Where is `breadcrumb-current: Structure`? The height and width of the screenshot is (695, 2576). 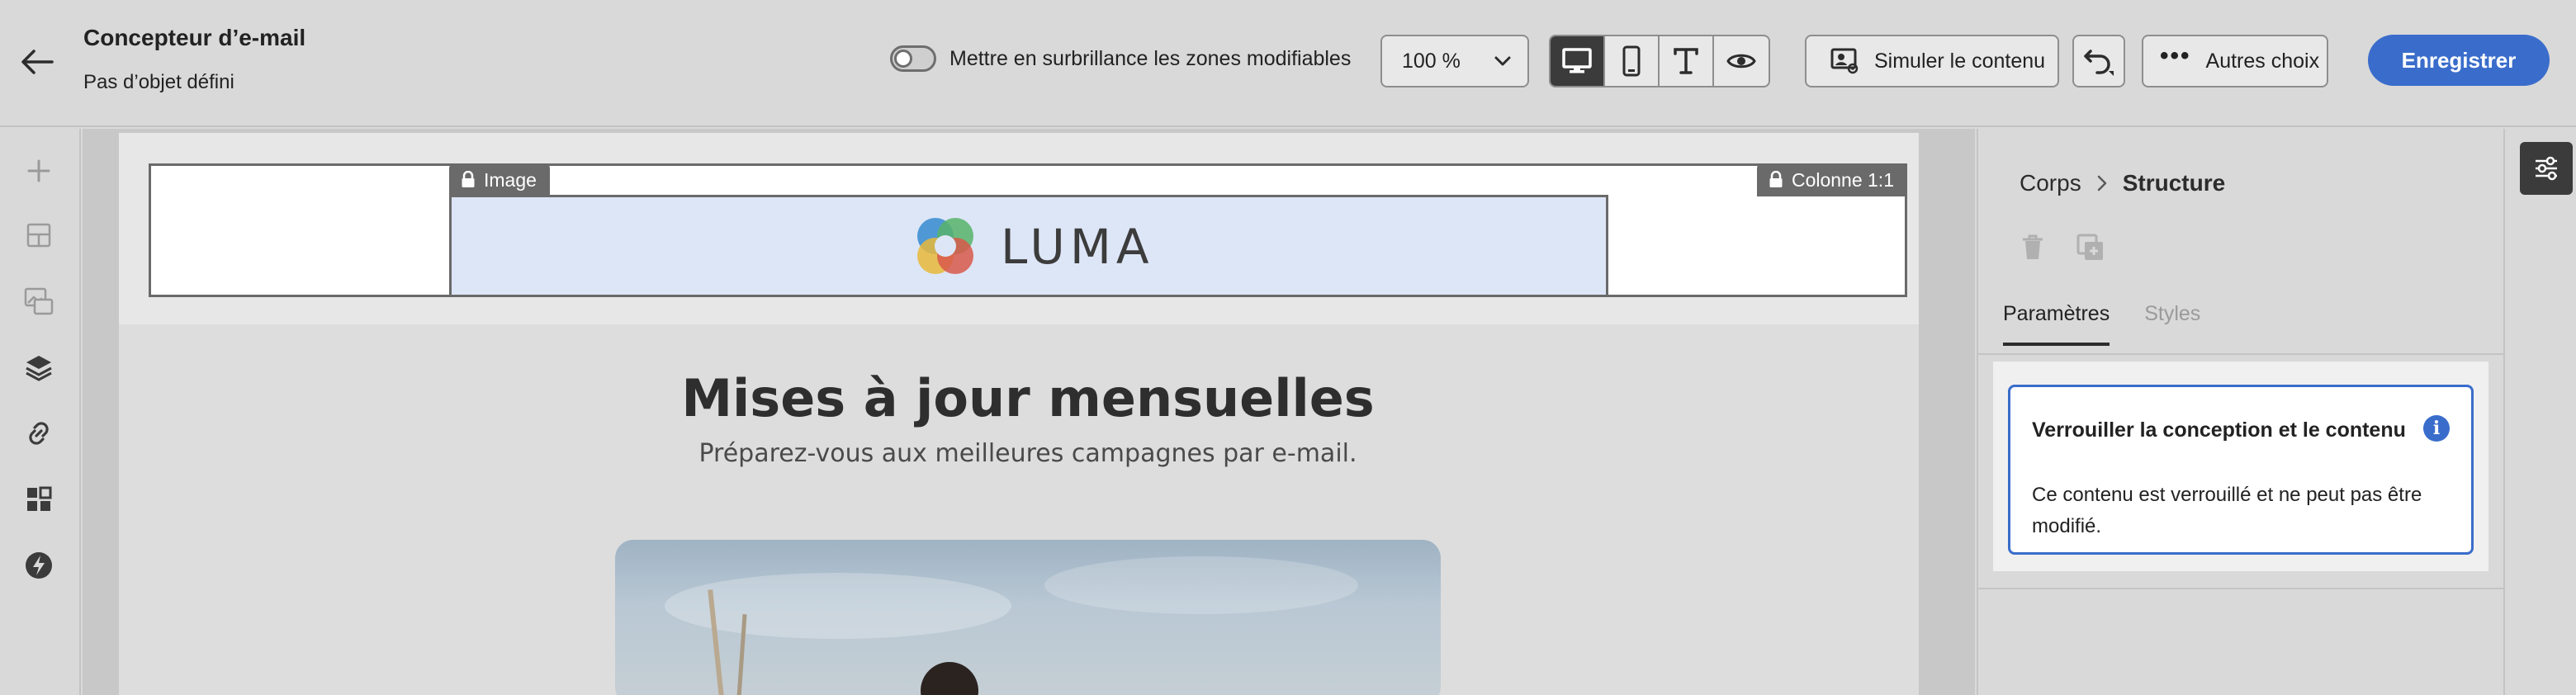
breadcrumb-current: Structure is located at coordinates (2174, 183).